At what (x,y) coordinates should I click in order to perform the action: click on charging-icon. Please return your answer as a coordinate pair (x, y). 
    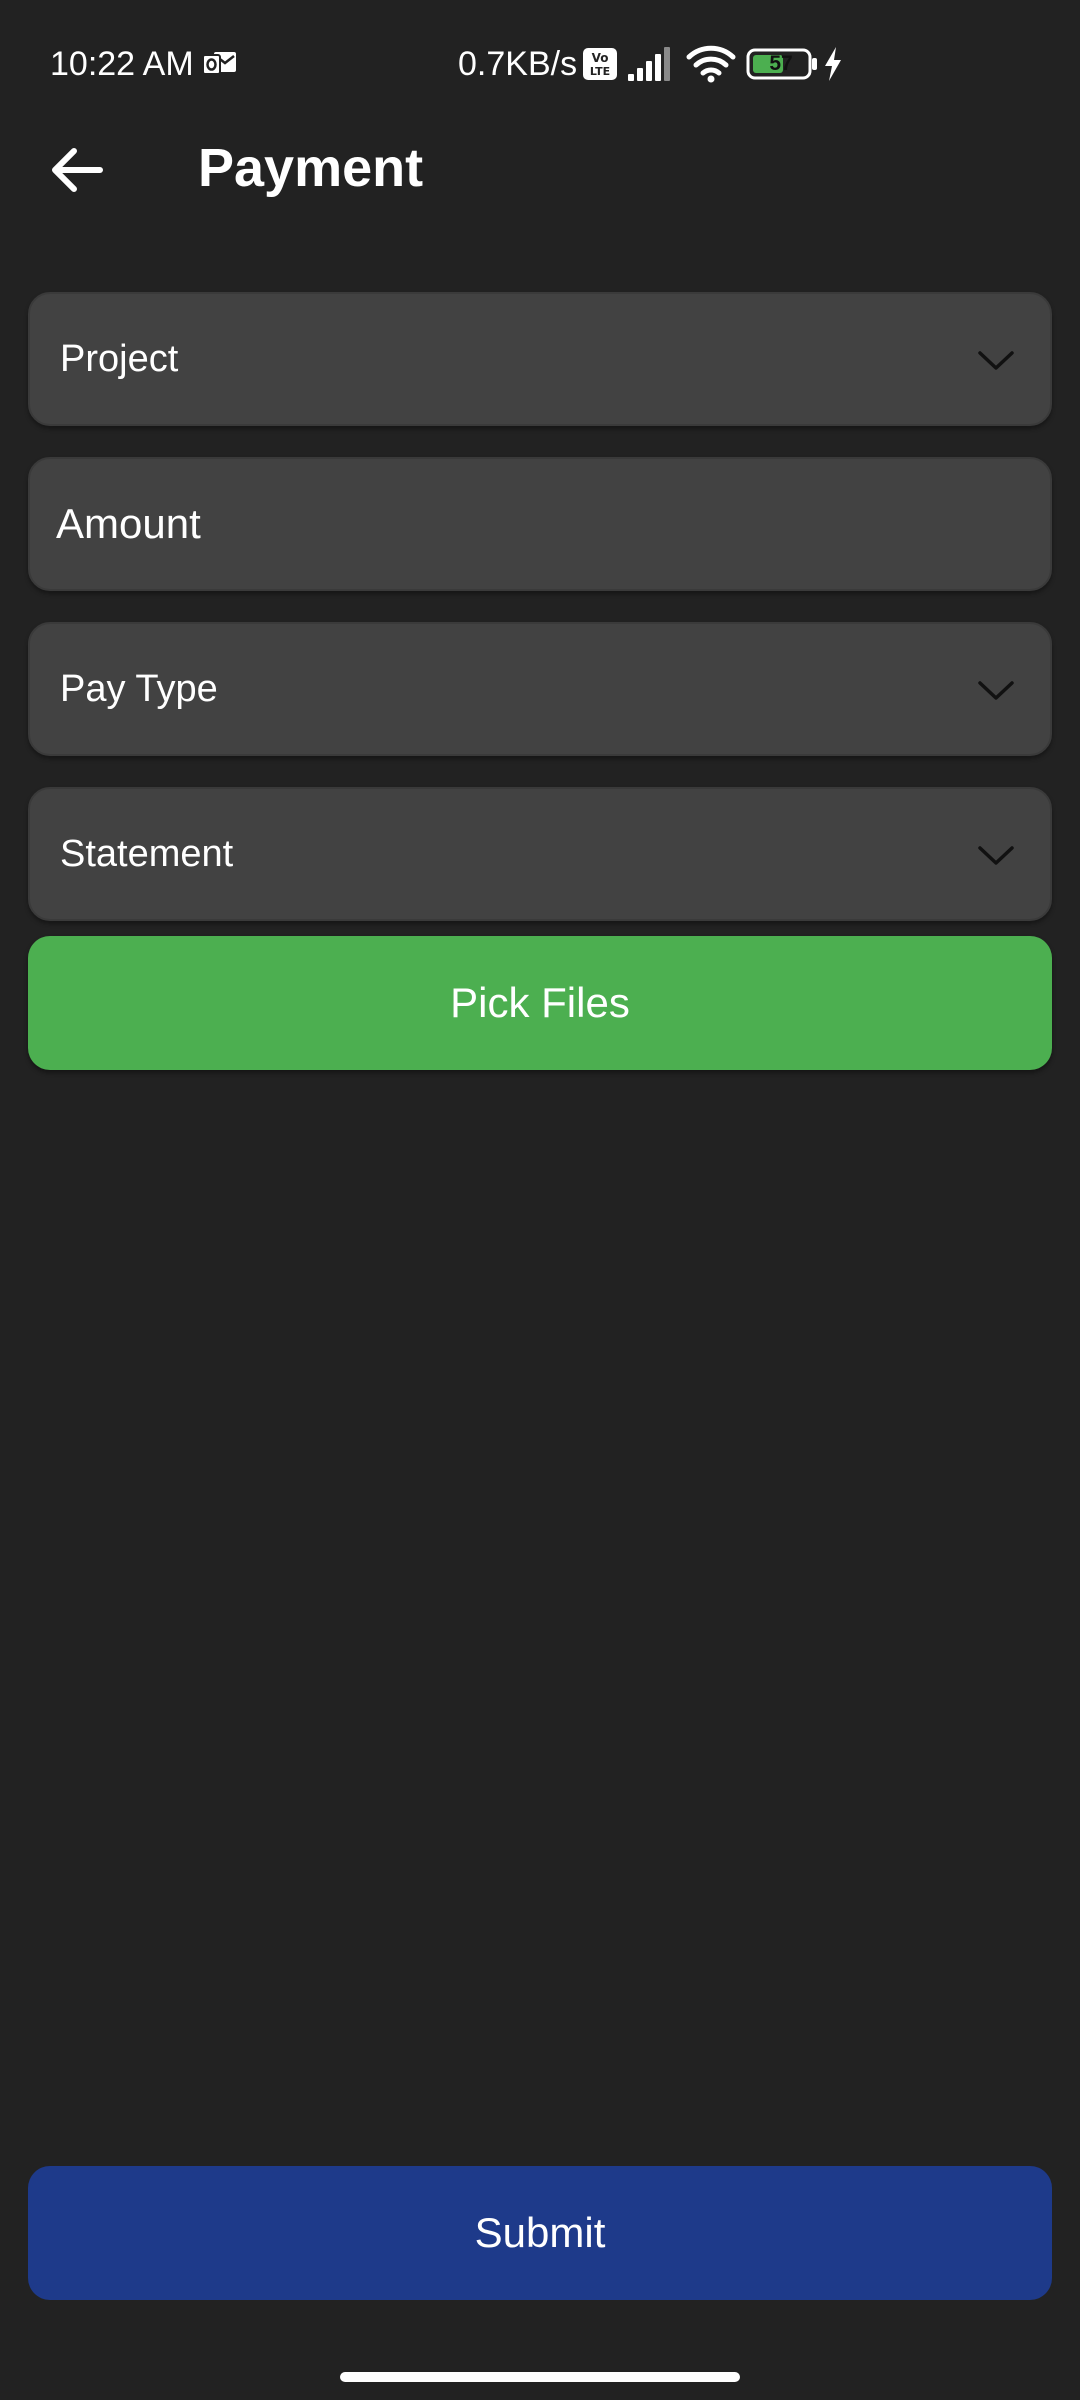
    Looking at the image, I should click on (833, 64).